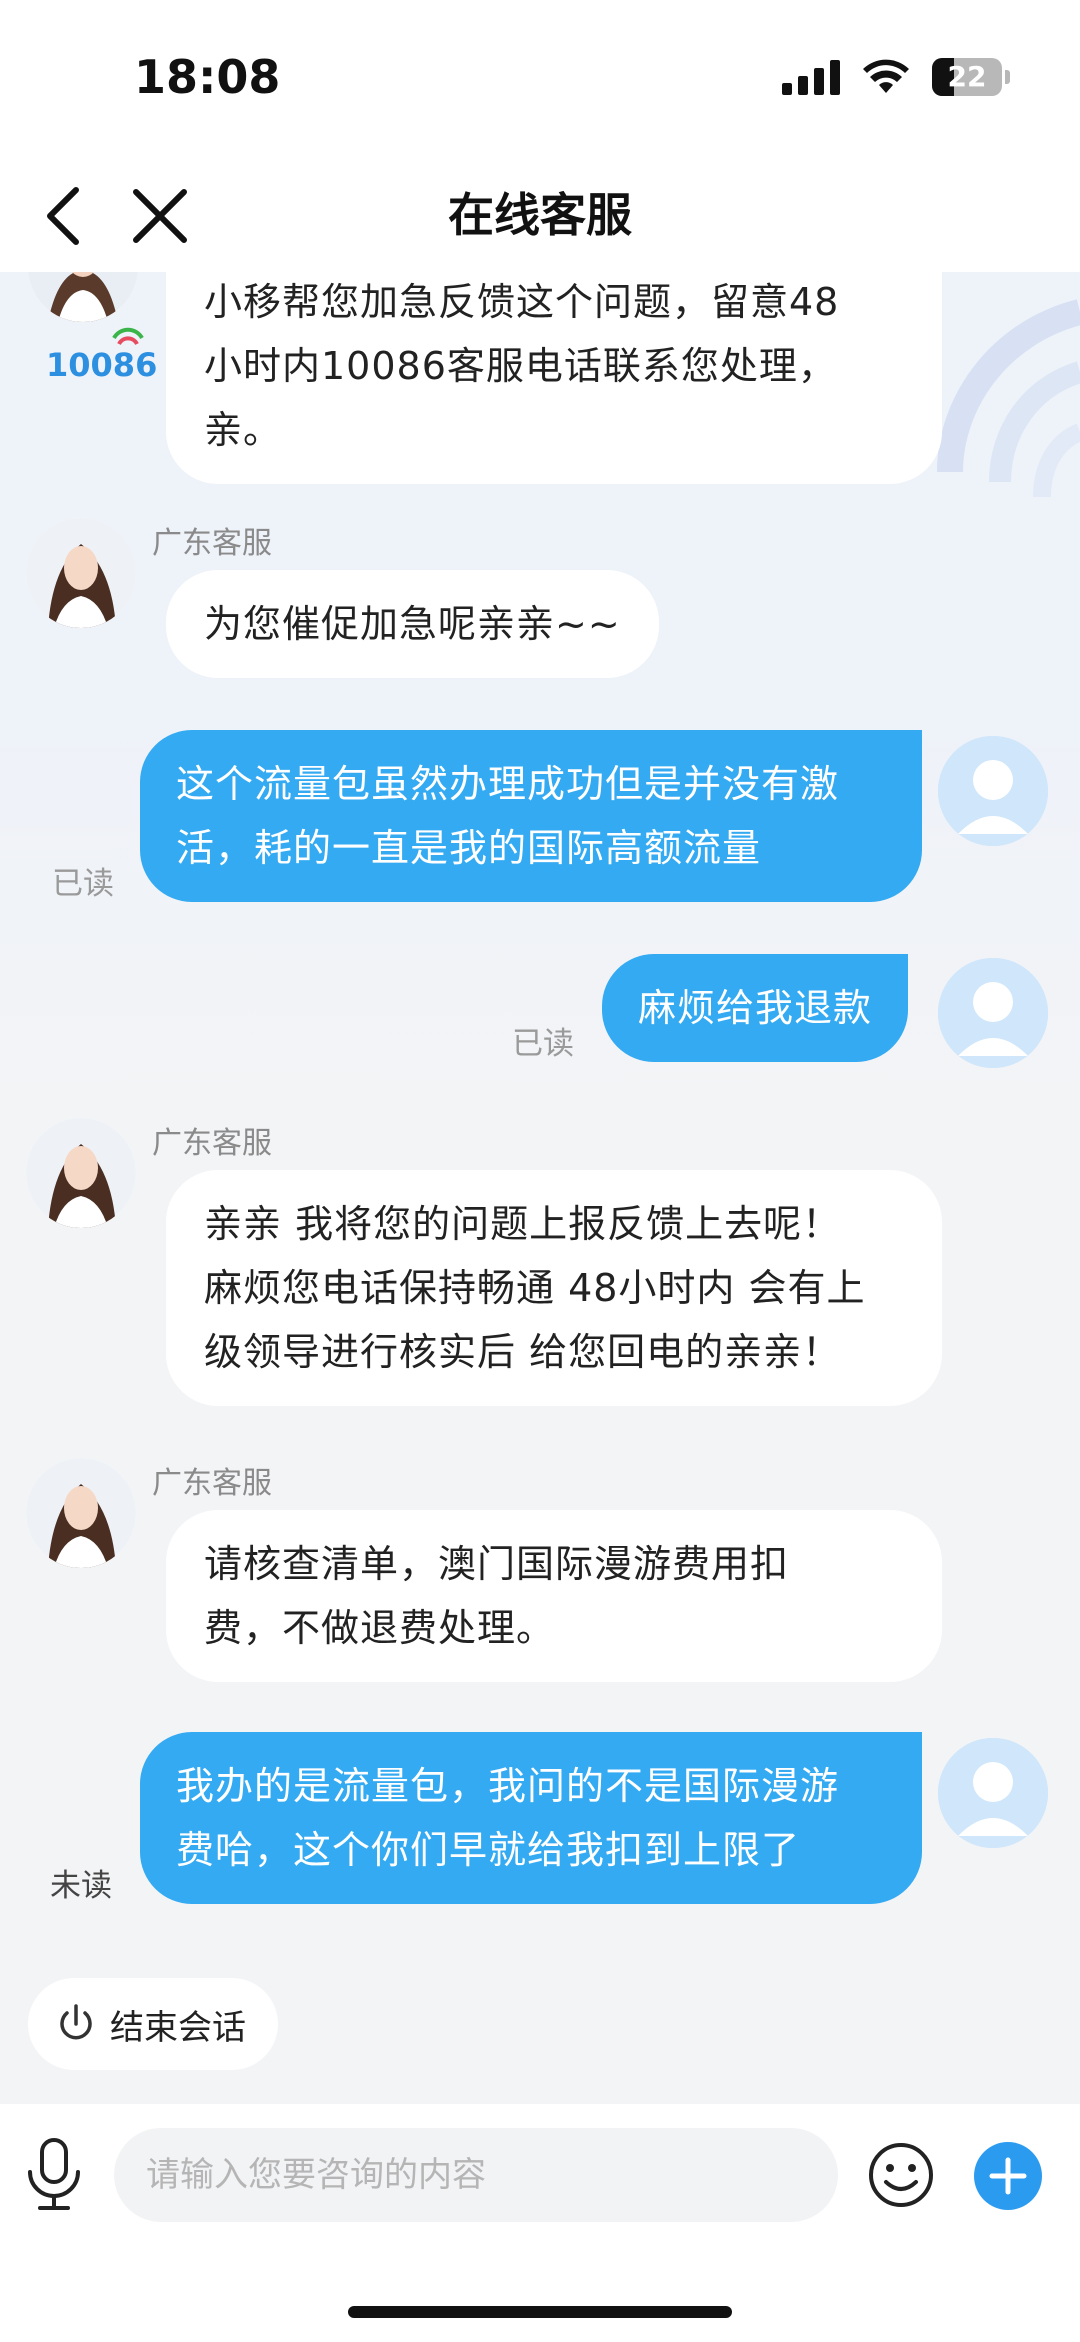 The width and height of the screenshot is (1080, 2342). Describe the element at coordinates (178, 2027) in the screenshot. I see `end-session-label: 结束会话` at that location.